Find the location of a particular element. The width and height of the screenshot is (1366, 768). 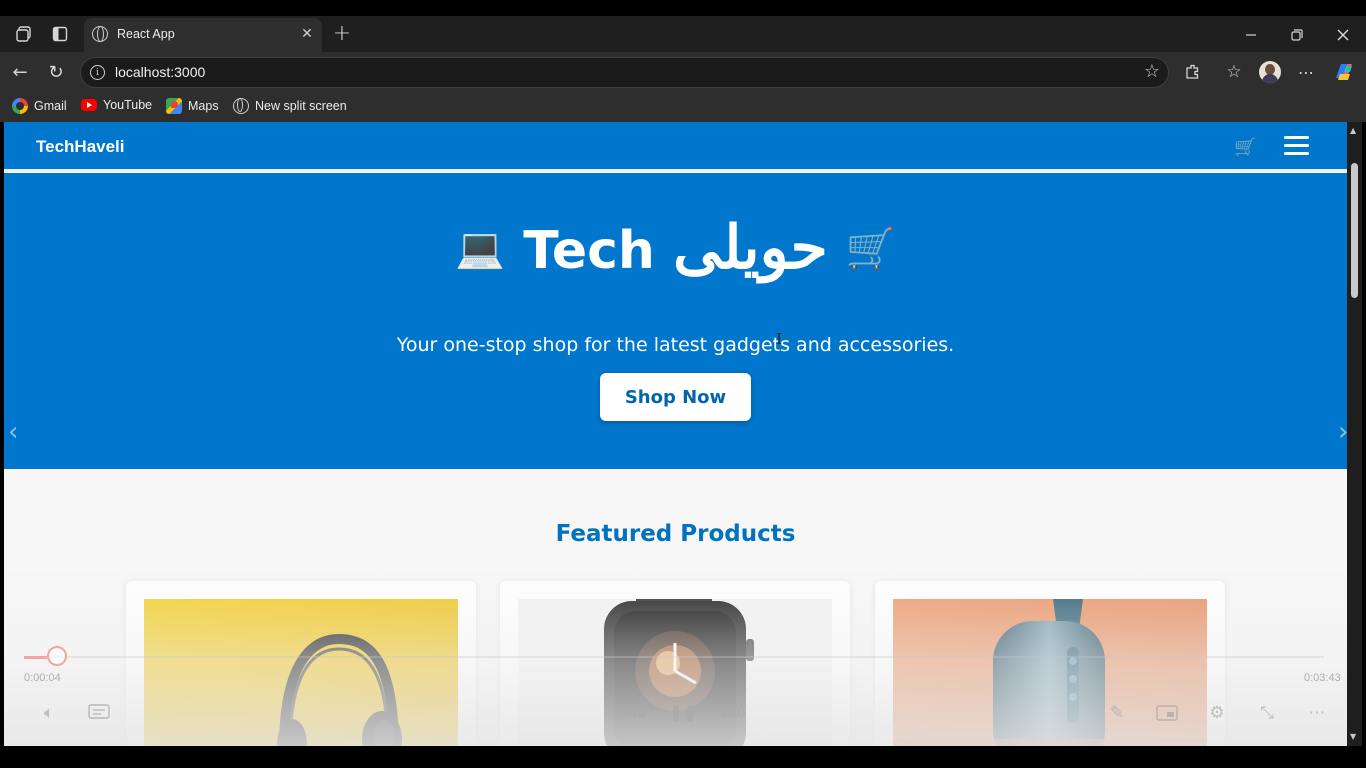

minimize-icon is located at coordinates (1251, 35).